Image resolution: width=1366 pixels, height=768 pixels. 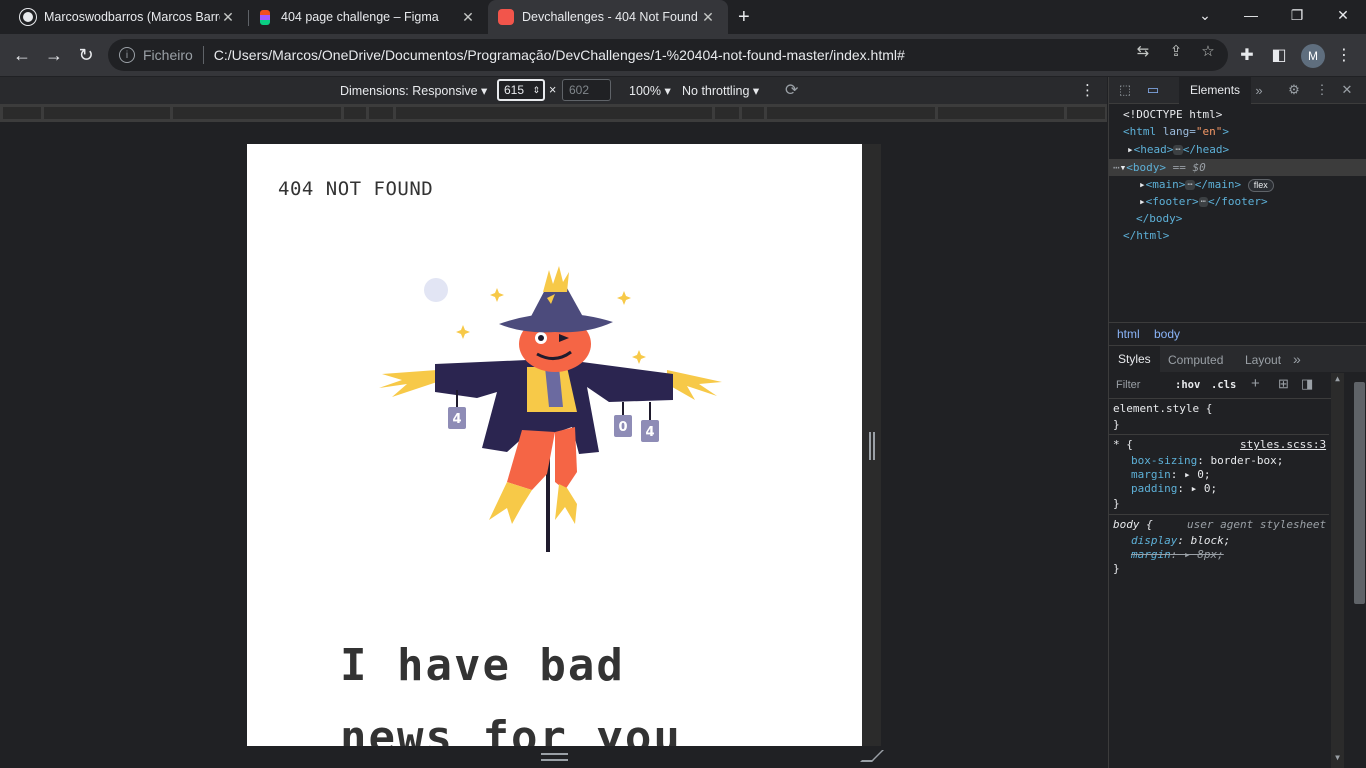 I want to click on right-foot-straw, so click(x=566, y=504).